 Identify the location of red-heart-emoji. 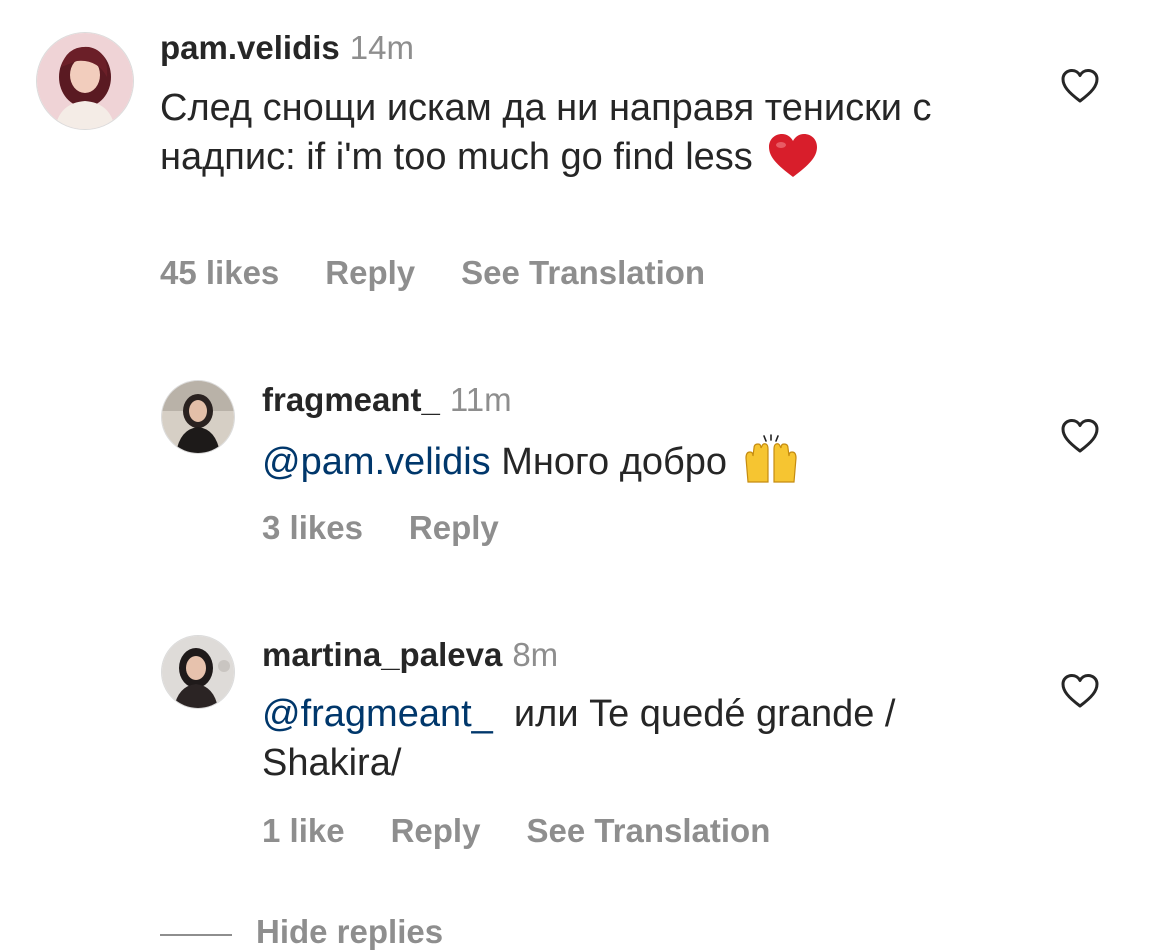
(793, 155).